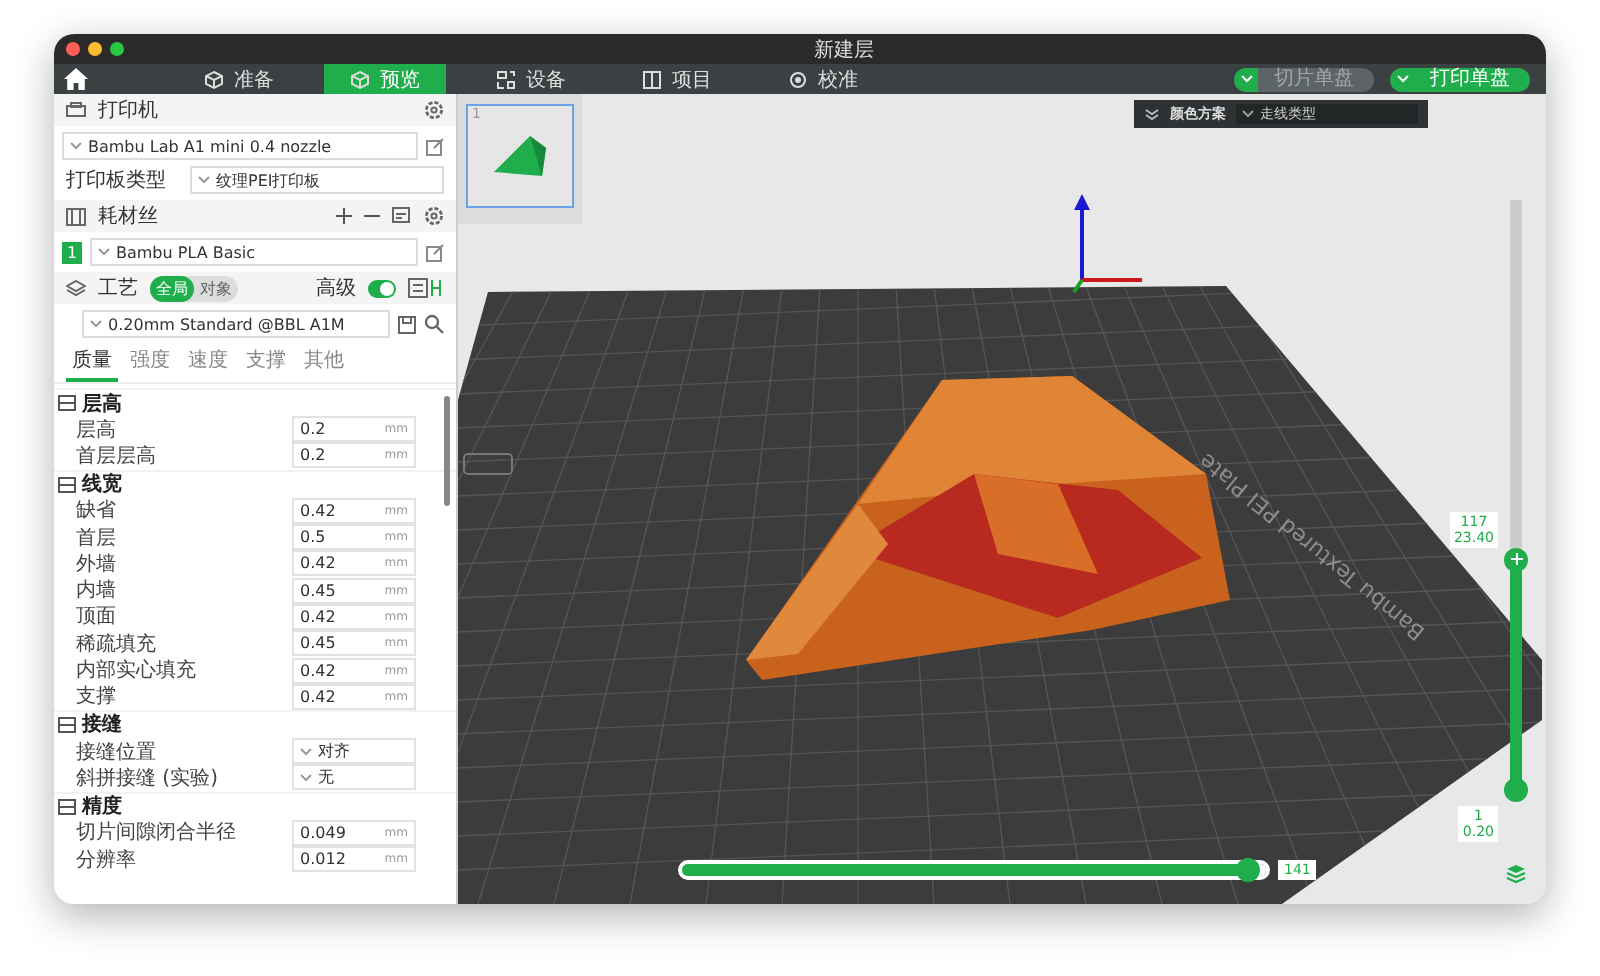  I want to click on option-label: 缺省, so click(97, 511).